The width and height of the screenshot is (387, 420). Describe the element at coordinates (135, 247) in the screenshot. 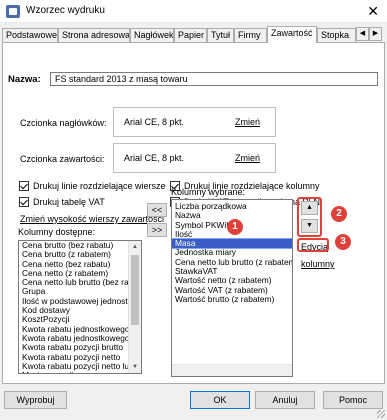

I see `scroll-up-icon: ▲` at that location.